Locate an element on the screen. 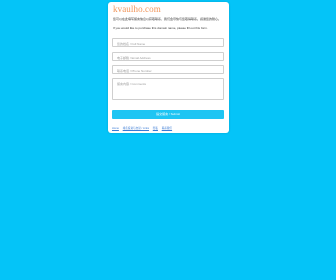 This screenshot has height=280, width=336. email-placeholder: 电子邮箱 / Email Address is located at coordinates (134, 58).